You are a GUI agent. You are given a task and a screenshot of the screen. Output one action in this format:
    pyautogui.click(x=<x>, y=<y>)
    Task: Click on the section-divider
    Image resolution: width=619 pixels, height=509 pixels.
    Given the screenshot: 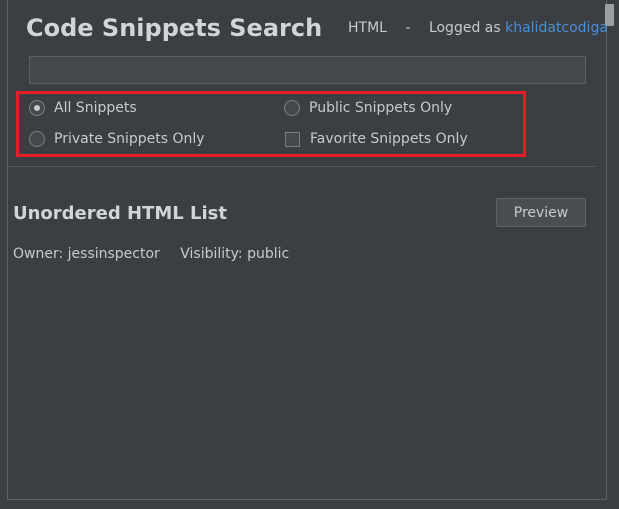 What is the action you would take?
    pyautogui.click(x=302, y=166)
    